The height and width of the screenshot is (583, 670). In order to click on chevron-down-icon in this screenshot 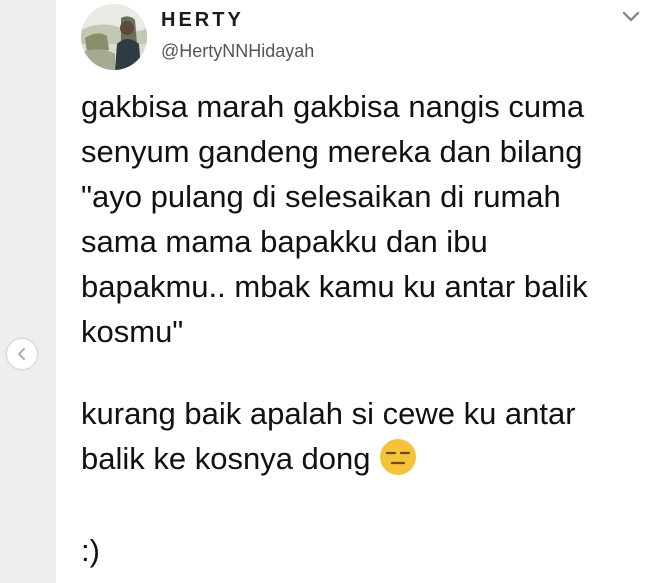, I will do `click(631, 16)`.